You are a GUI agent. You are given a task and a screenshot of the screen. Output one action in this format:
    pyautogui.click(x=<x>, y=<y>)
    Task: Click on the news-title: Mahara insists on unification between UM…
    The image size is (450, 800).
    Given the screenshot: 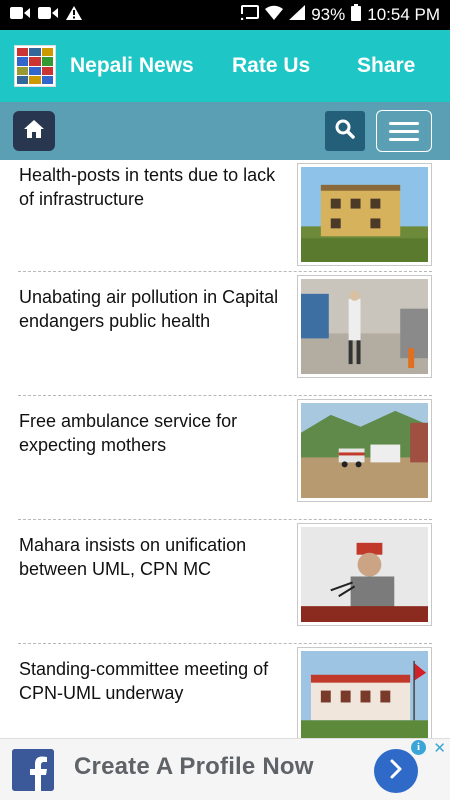 What is the action you would take?
    pyautogui.click(x=149, y=557)
    